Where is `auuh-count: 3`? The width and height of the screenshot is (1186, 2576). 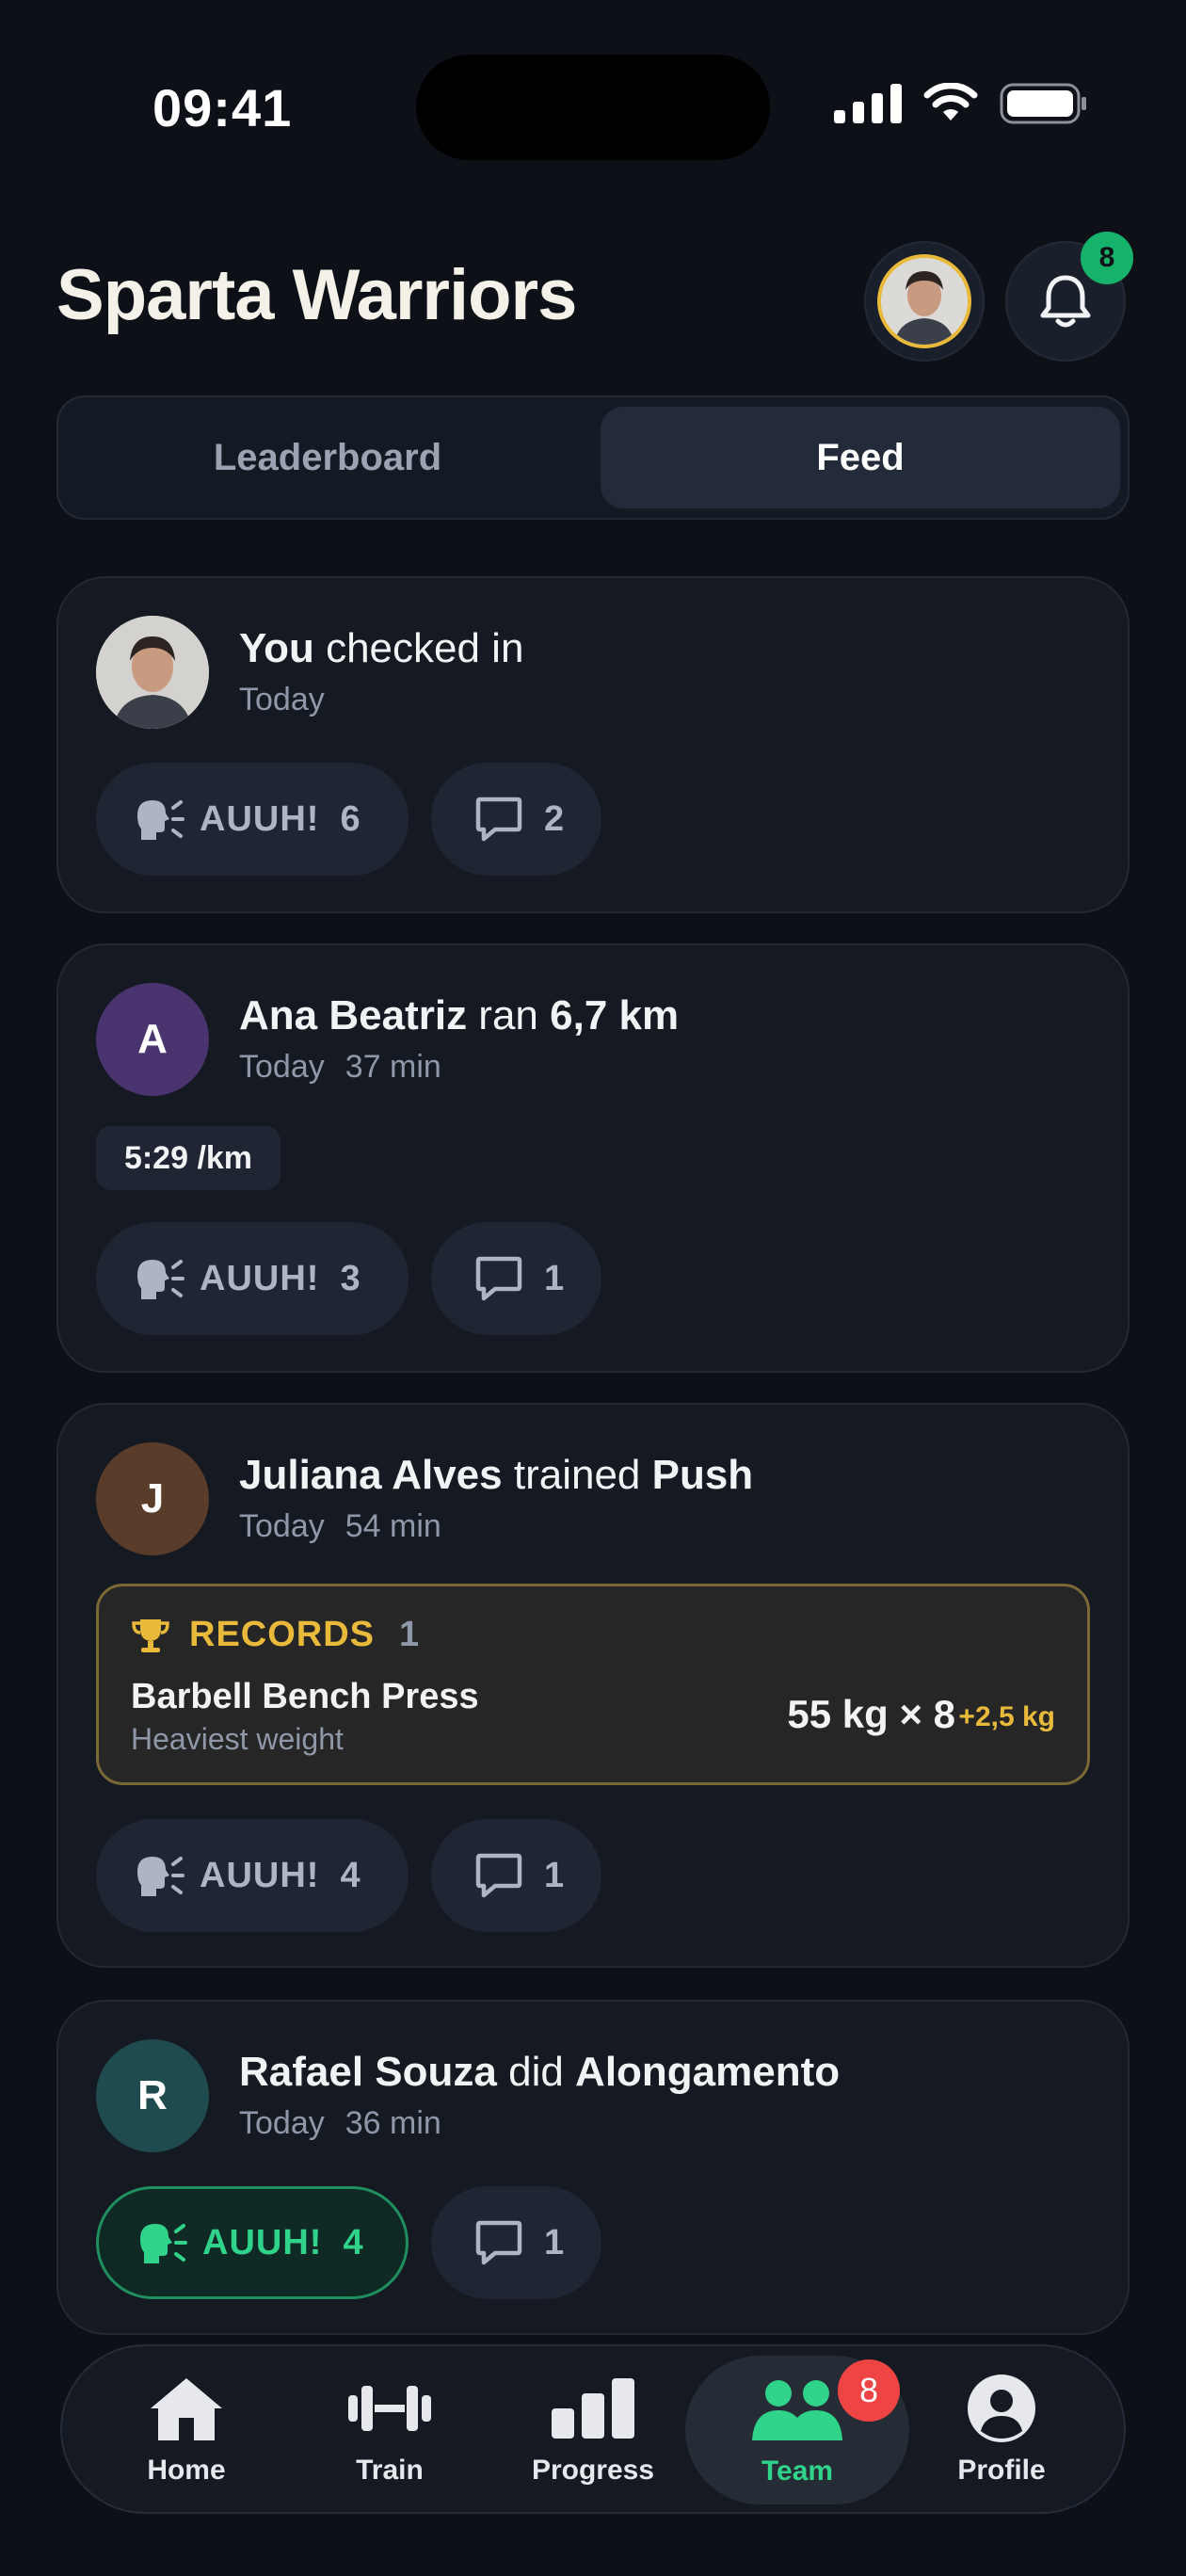 auuh-count: 3 is located at coordinates (350, 1278).